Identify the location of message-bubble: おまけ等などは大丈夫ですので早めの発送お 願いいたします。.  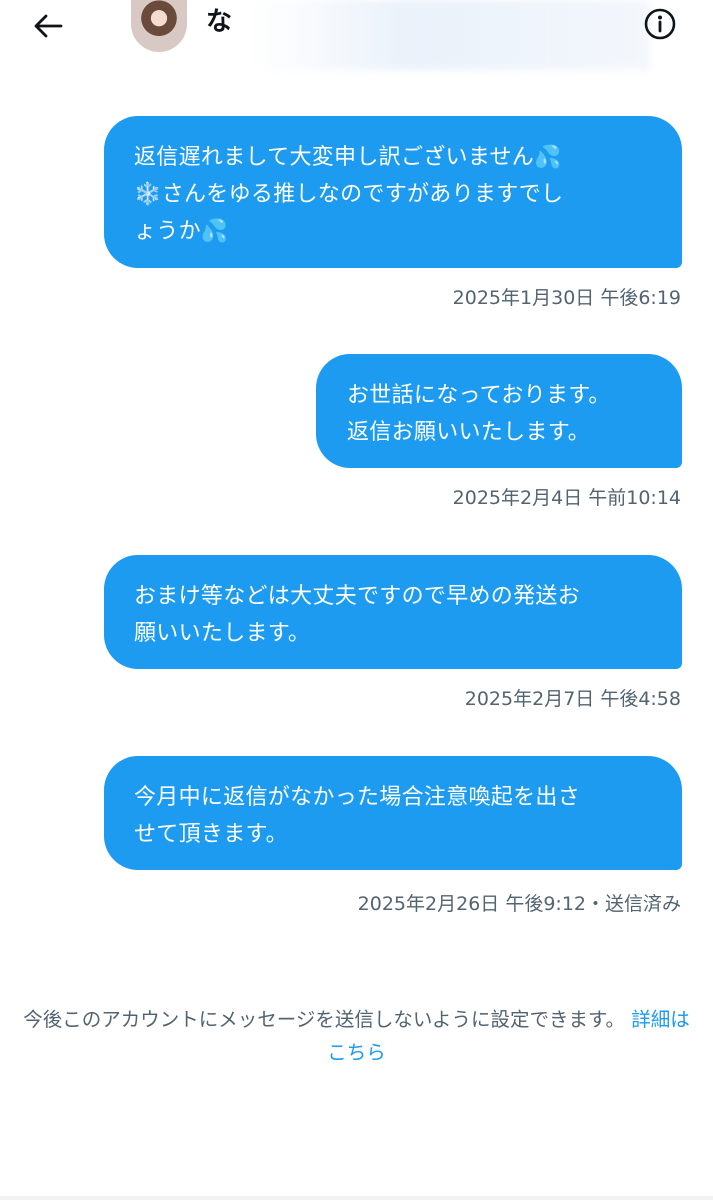
(393, 612).